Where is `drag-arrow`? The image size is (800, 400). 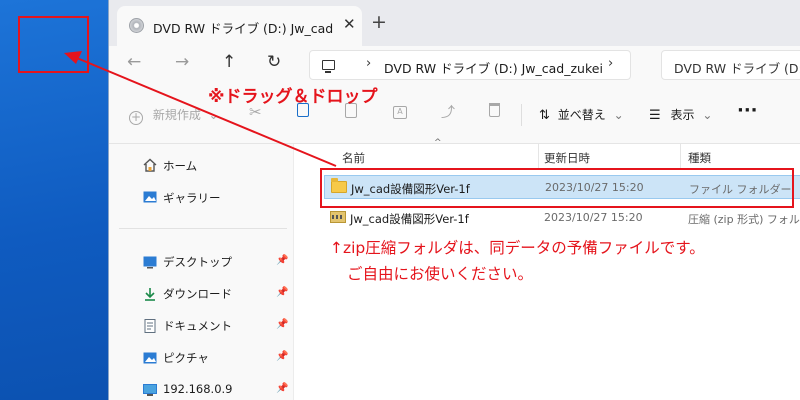
drag-arrow is located at coordinates (200, 109).